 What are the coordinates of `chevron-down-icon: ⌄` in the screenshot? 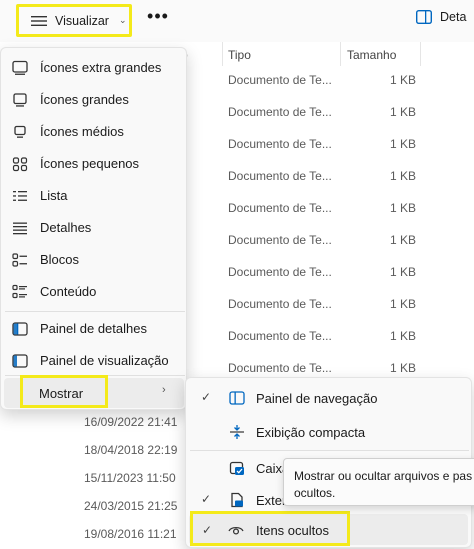 It's located at (122, 20).